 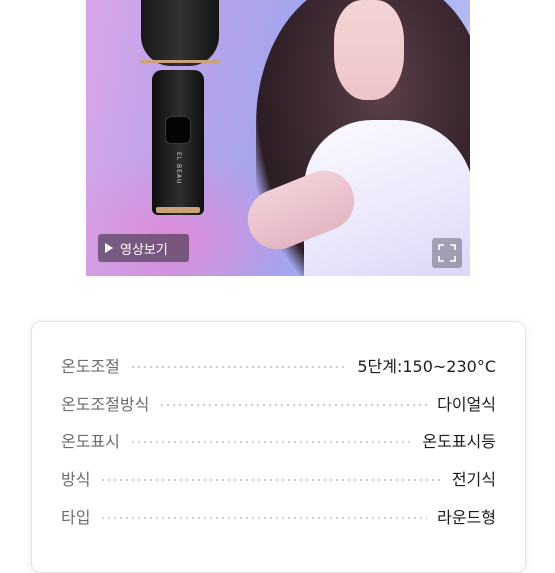 I want to click on spec-label: 방식, so click(x=76, y=479).